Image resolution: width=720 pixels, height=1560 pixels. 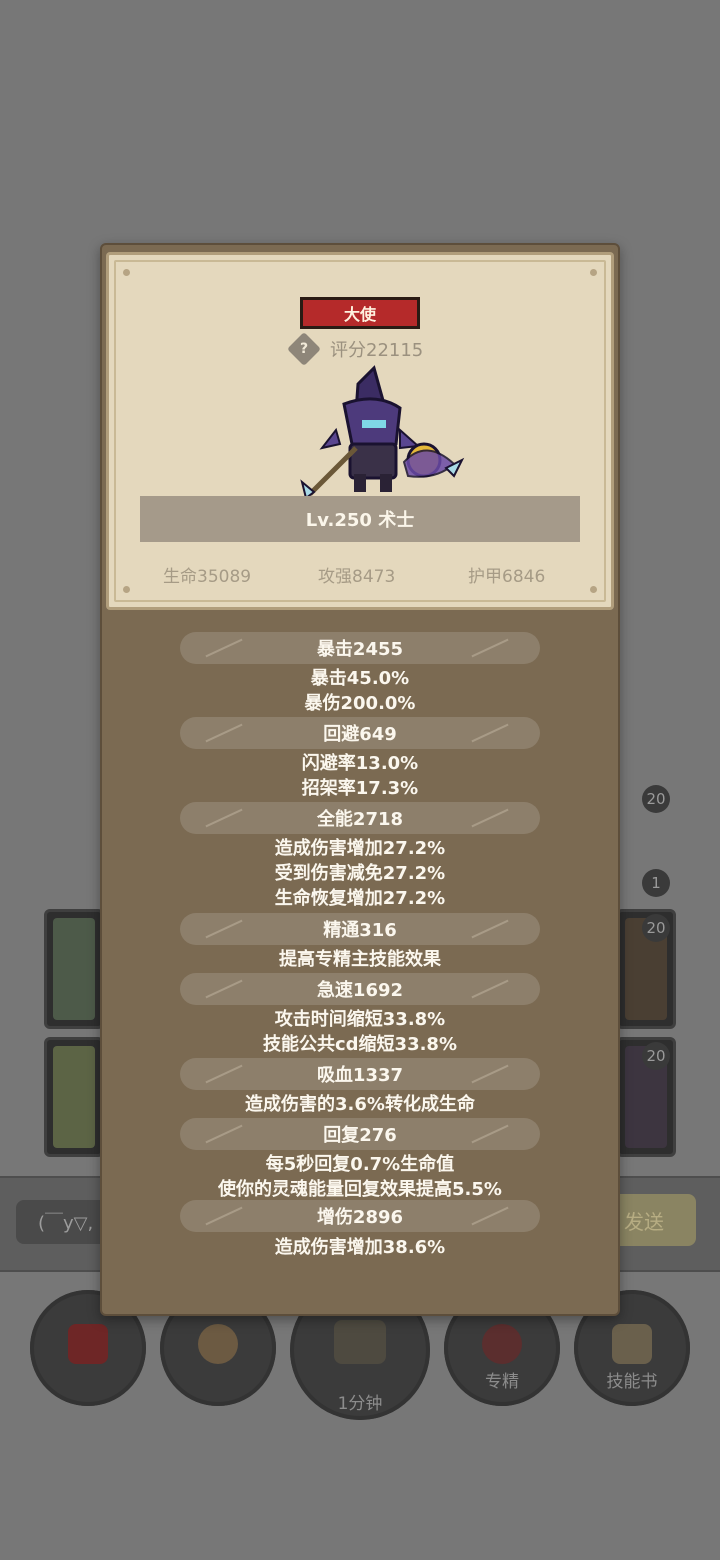 I want to click on title-badge: 大使, so click(x=360, y=313).